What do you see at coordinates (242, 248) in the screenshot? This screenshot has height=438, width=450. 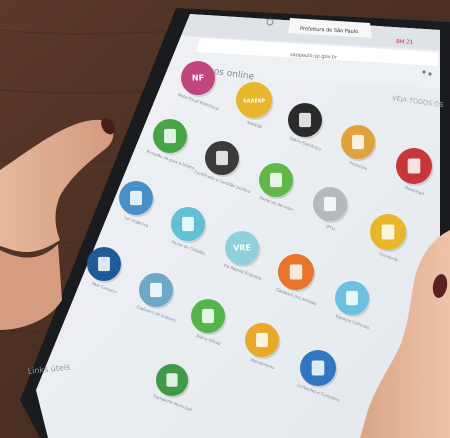 I see `service-badge: VRE` at bounding box center [242, 248].